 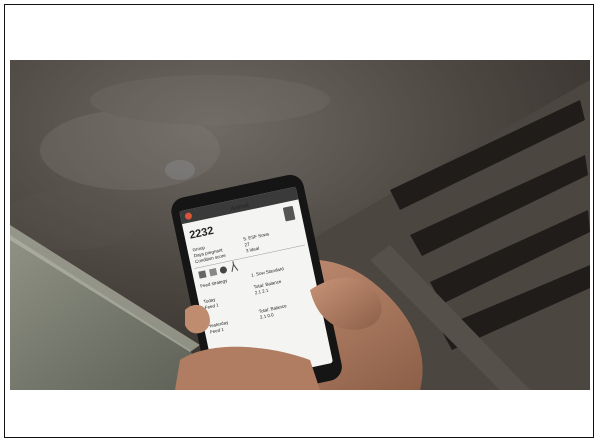 I want to click on feeder-icon, so click(x=213, y=272).